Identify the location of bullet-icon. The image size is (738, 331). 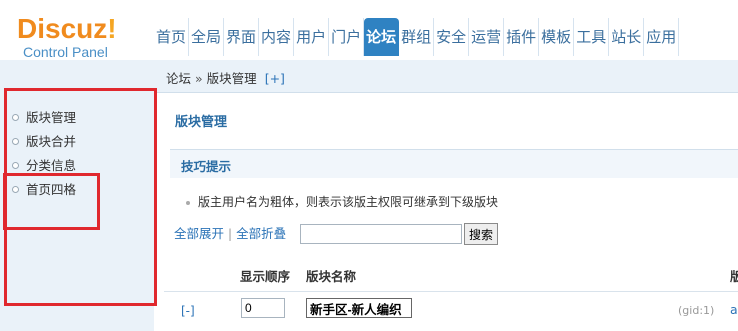
(188, 202).